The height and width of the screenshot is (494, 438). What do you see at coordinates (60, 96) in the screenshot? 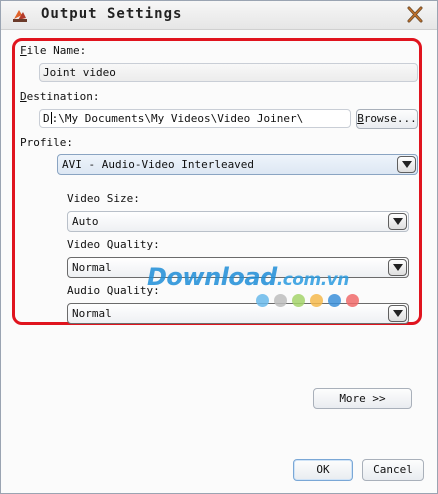
I see `destination-label: Destination:` at bounding box center [60, 96].